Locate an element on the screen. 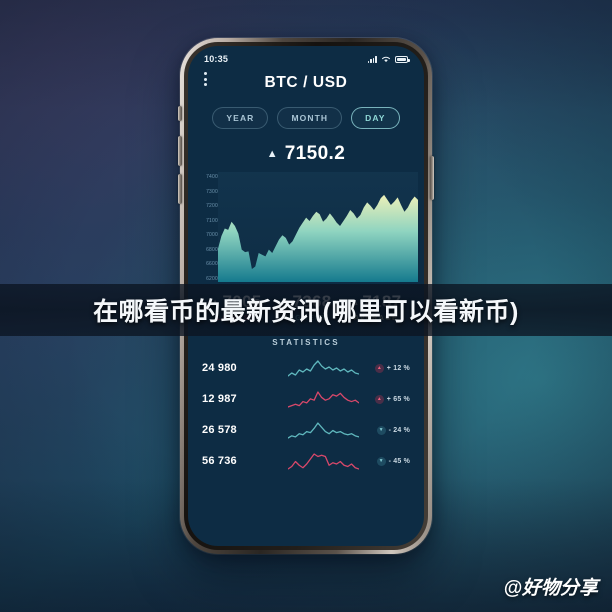 The image size is (612, 612). y-axis-tick: 7000 is located at coordinates (212, 235).